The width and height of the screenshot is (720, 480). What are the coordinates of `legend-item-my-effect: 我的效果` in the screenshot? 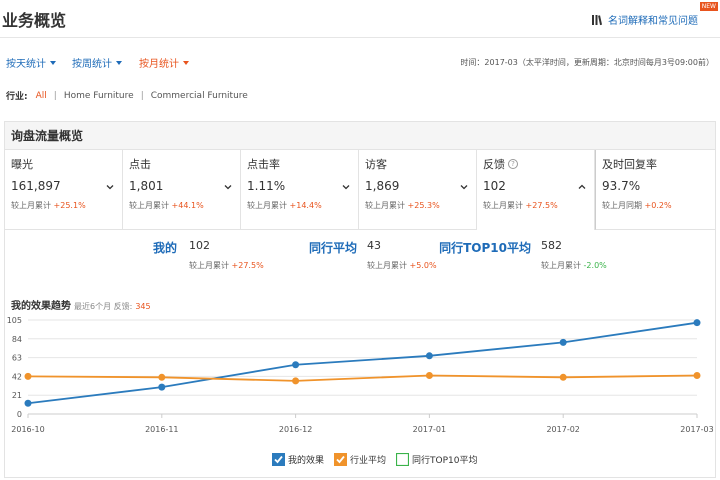 It's located at (298, 459).